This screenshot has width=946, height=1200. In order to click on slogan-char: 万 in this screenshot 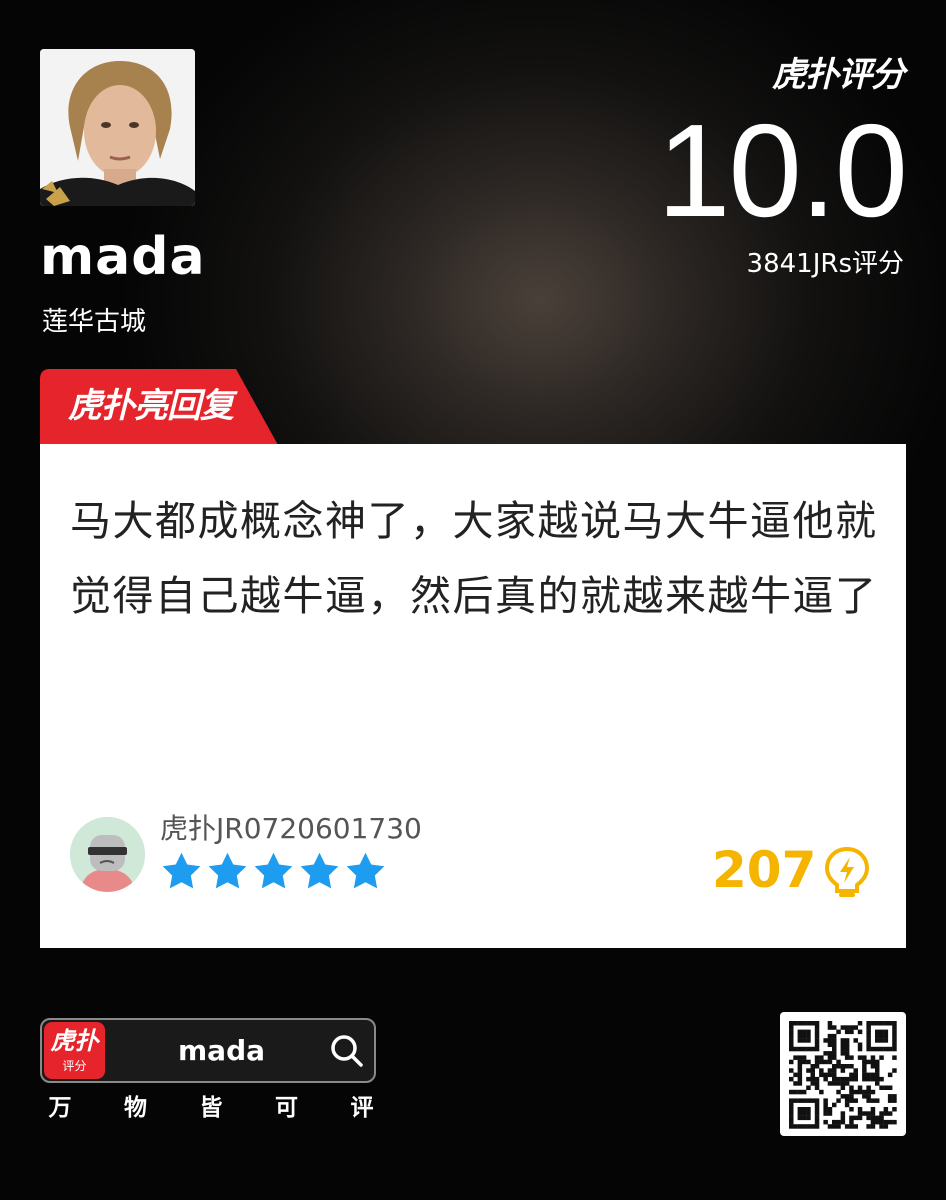, I will do `click(60, 1108)`.